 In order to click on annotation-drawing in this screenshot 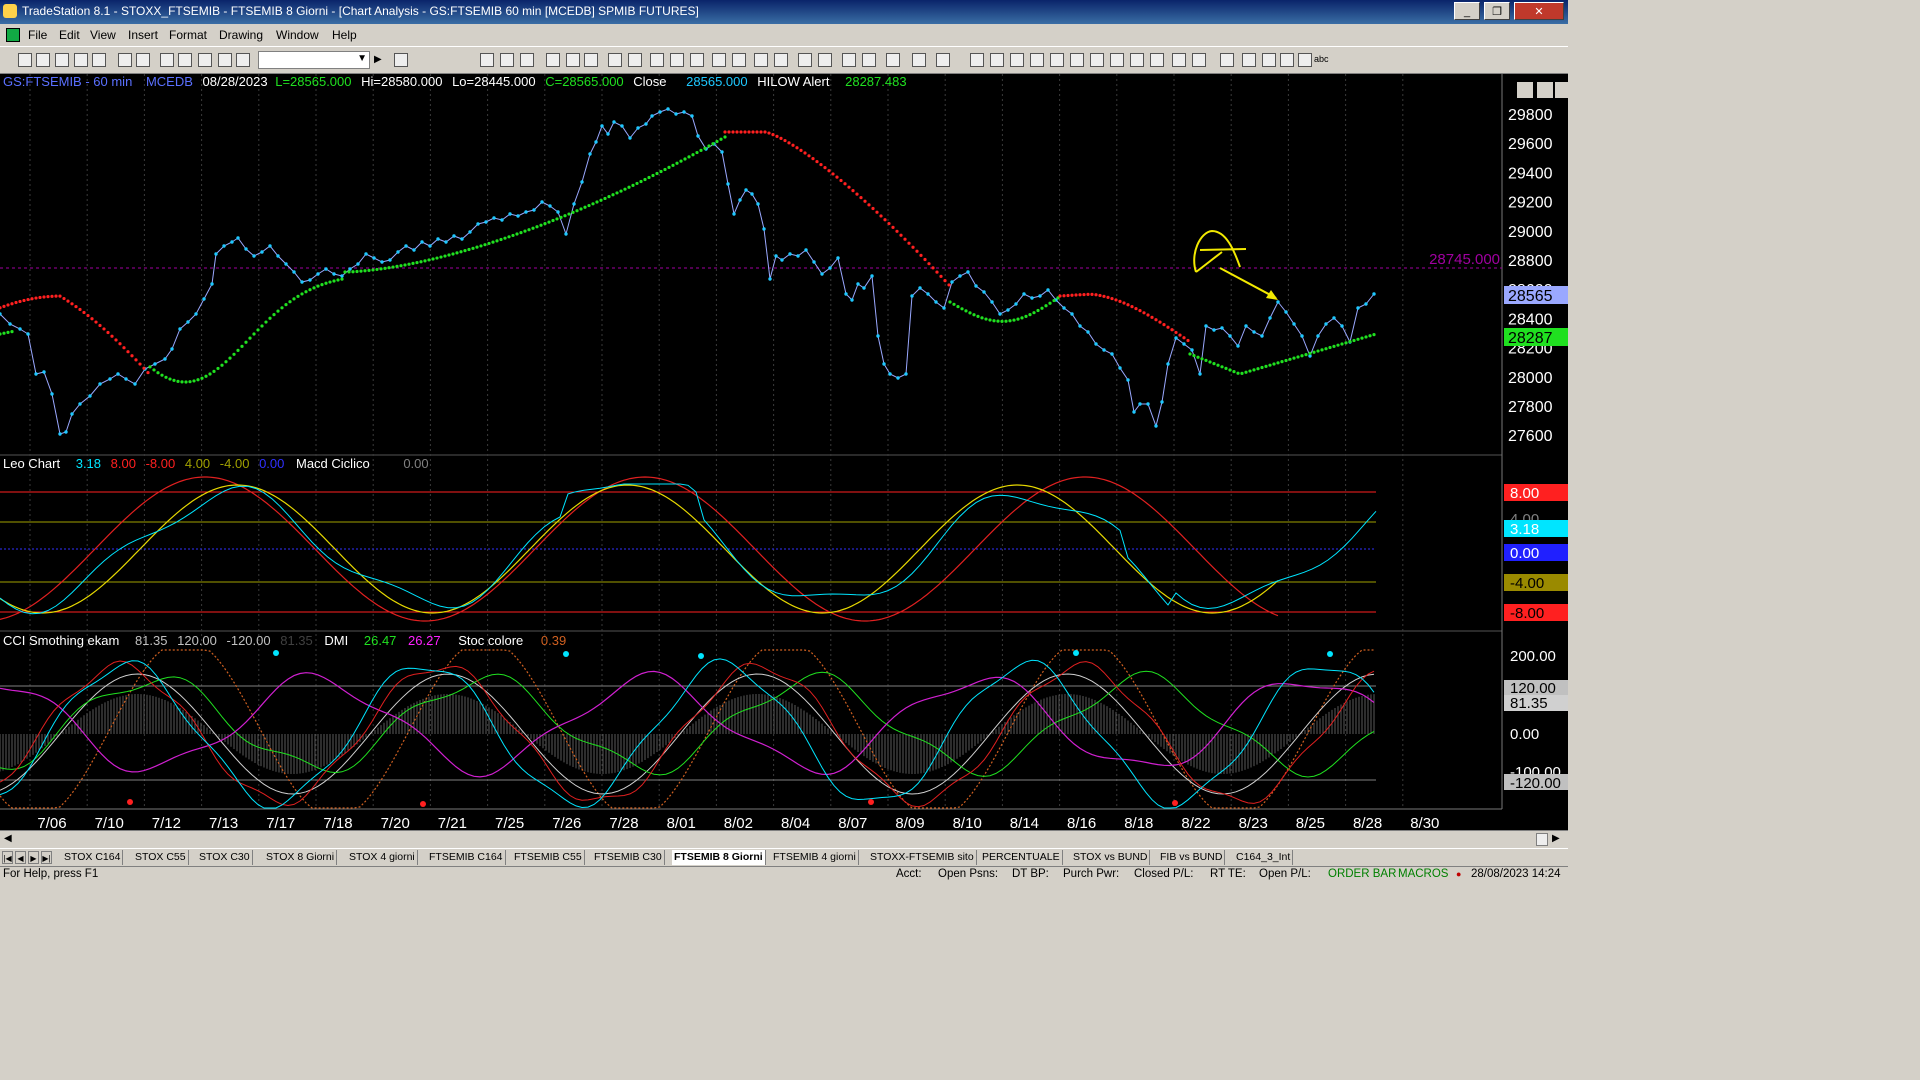, I will do `click(1235, 264)`.